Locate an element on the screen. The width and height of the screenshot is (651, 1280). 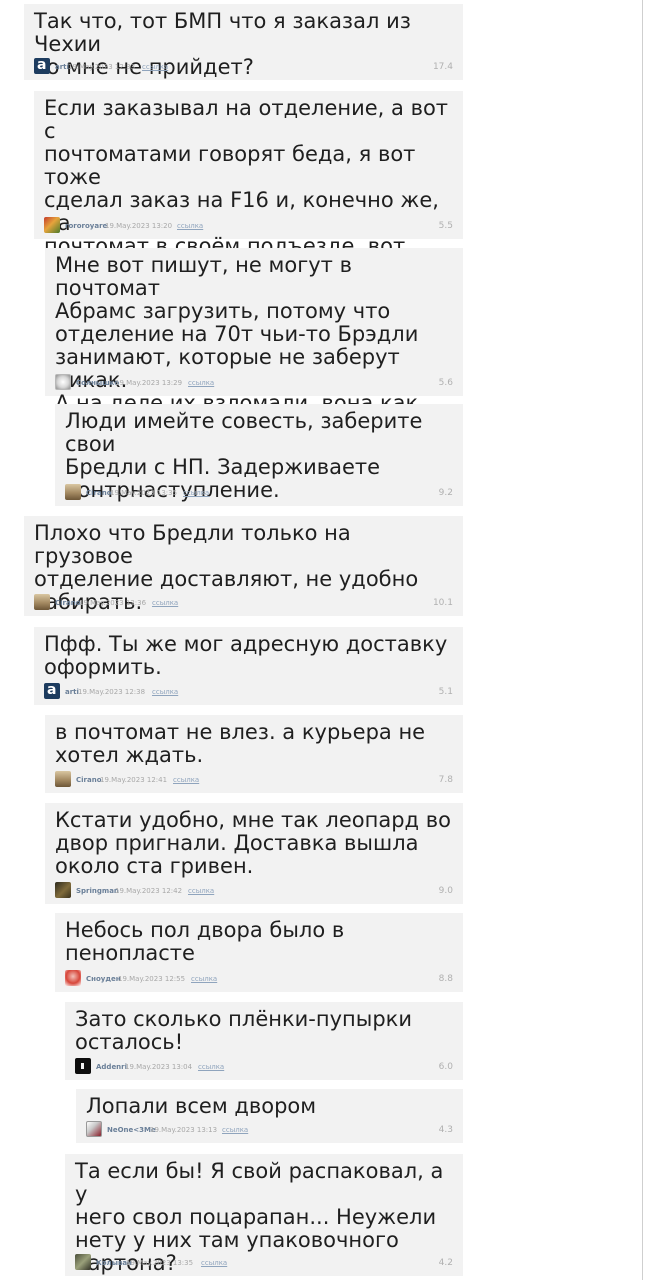
comment-meta: Колыван 19.May.2023 13:35 ссылка 4.2 is located at coordinates (264, 1263).